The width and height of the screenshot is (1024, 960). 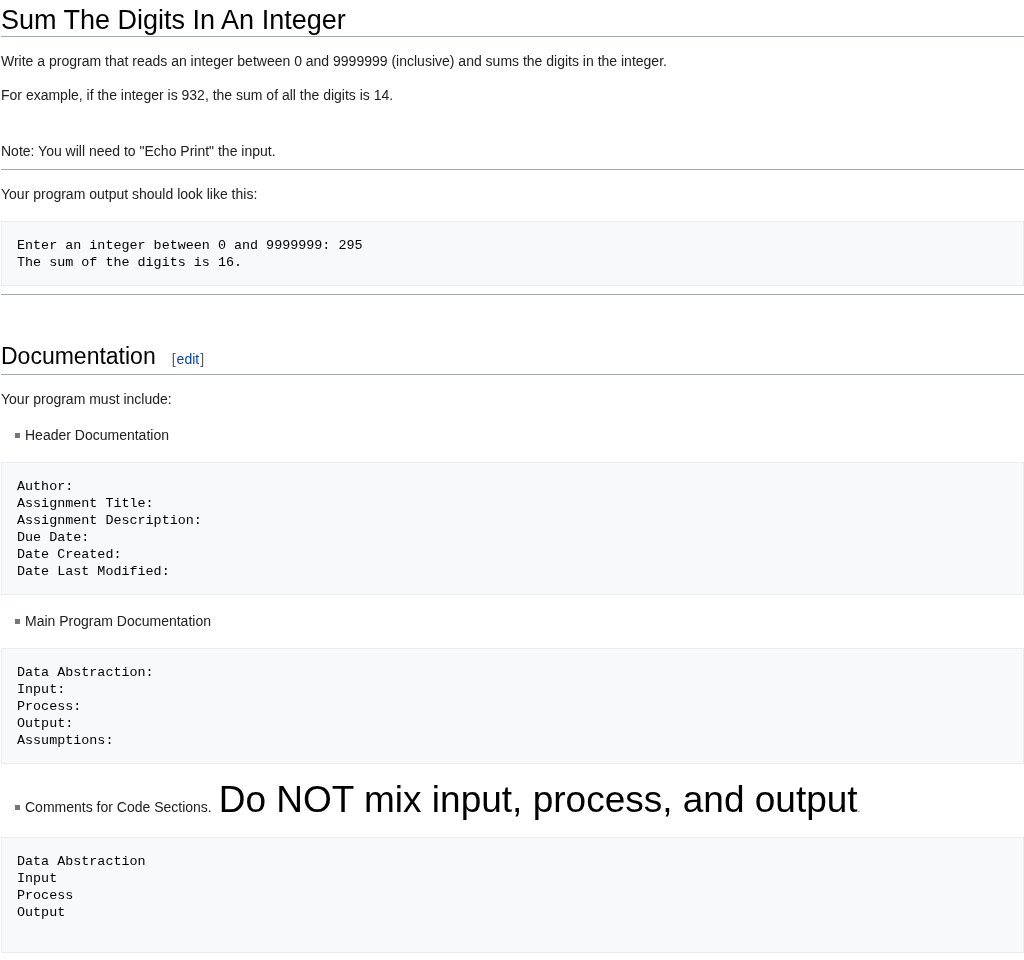 What do you see at coordinates (97, 435) in the screenshot?
I see `list-item: Header Documentation` at bounding box center [97, 435].